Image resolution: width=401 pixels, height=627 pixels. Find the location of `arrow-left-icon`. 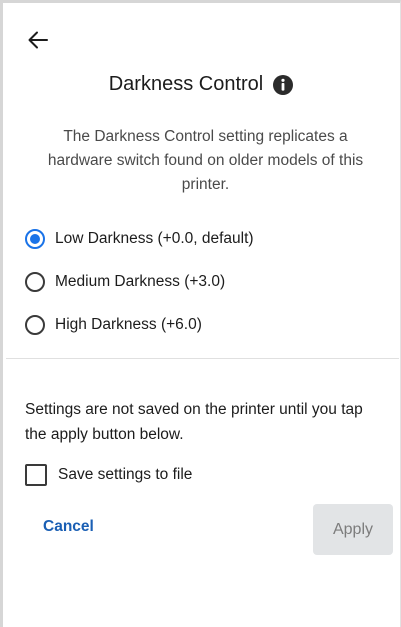

arrow-left-icon is located at coordinates (38, 40).